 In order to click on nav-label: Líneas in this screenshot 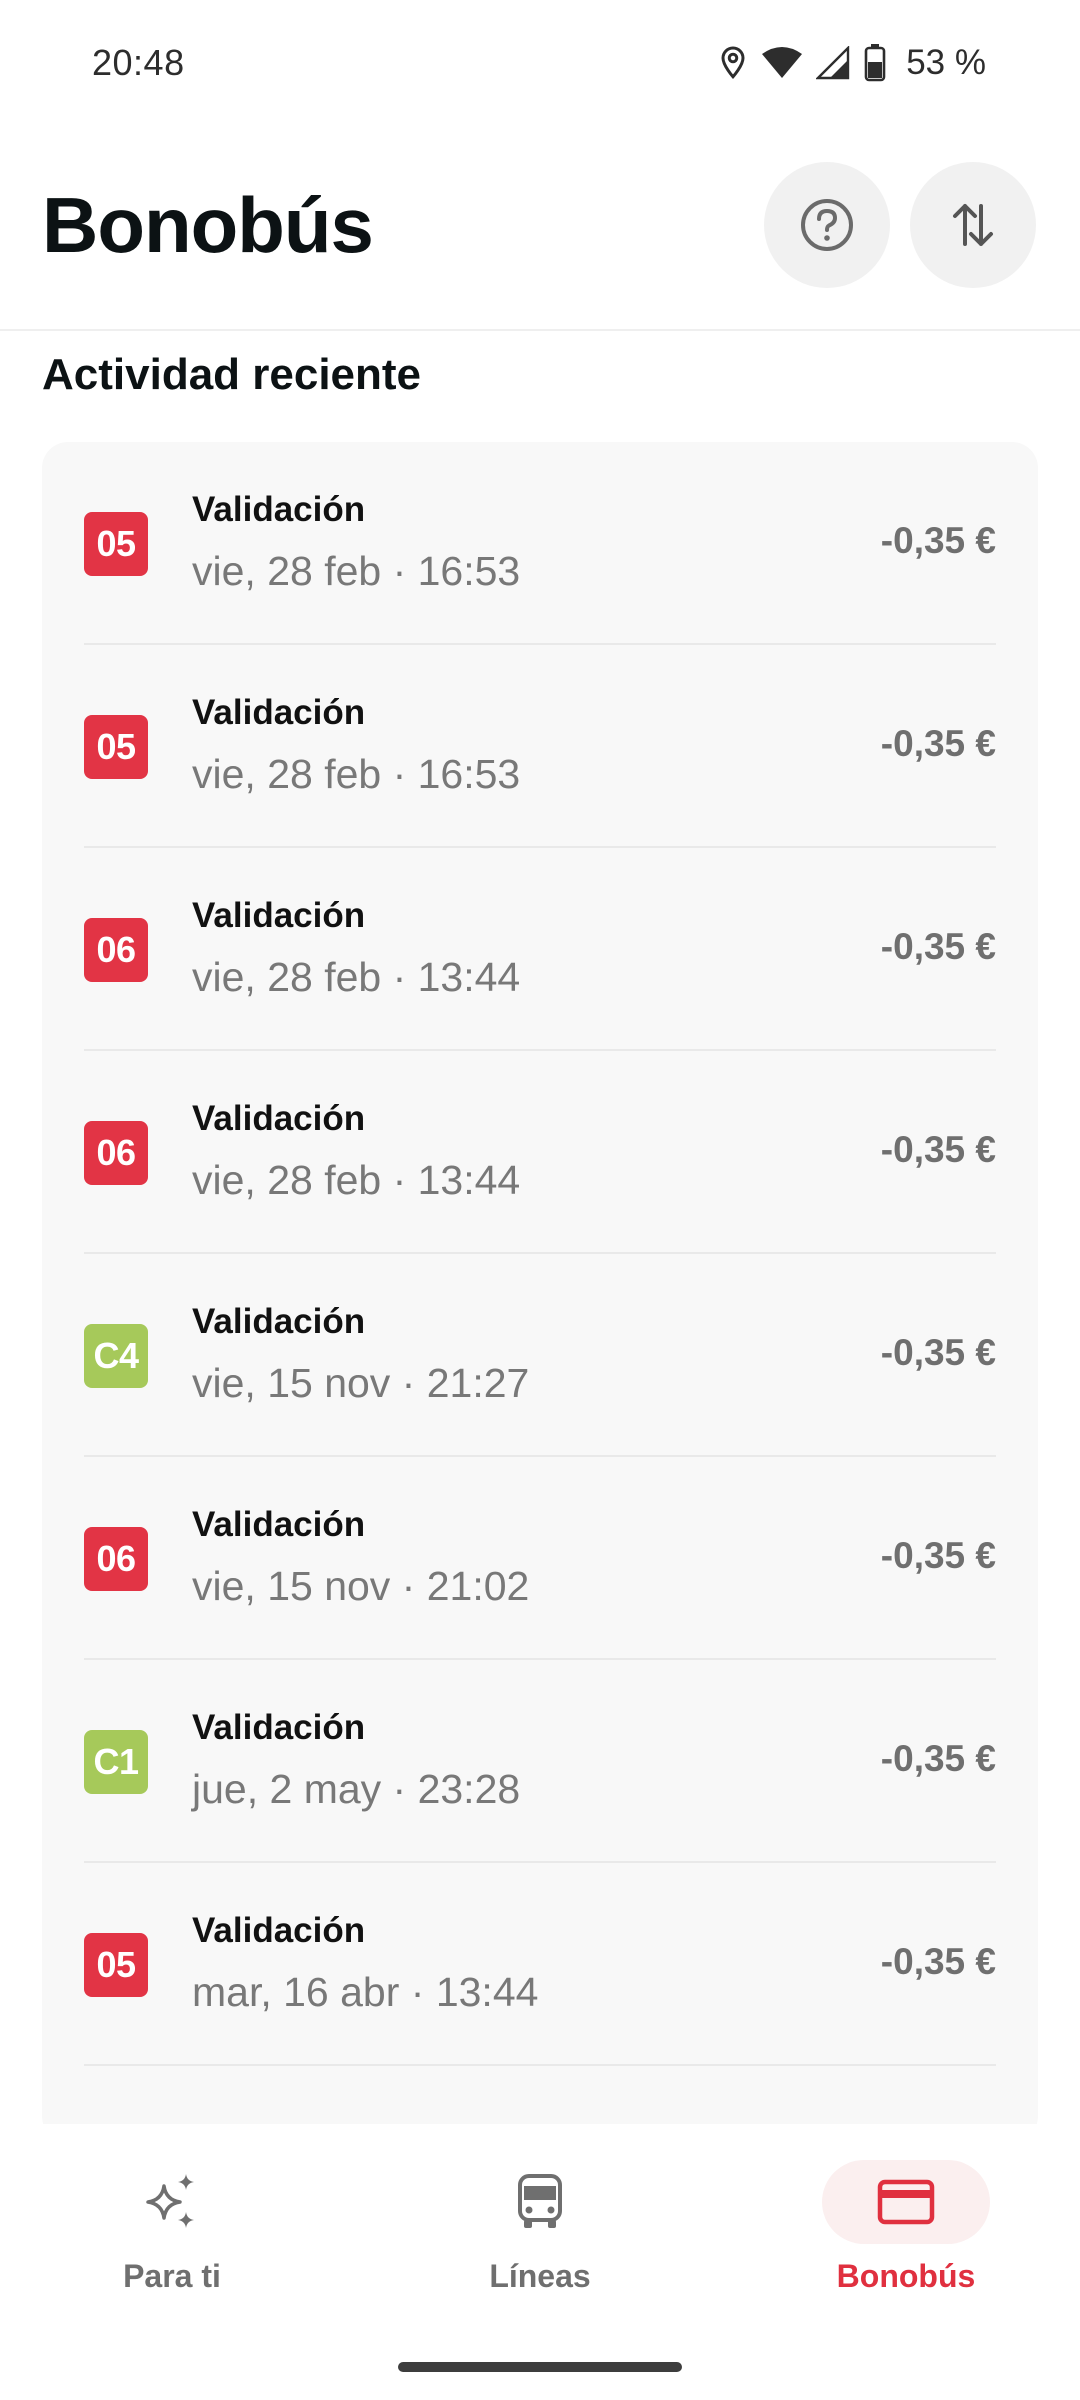, I will do `click(540, 2276)`.